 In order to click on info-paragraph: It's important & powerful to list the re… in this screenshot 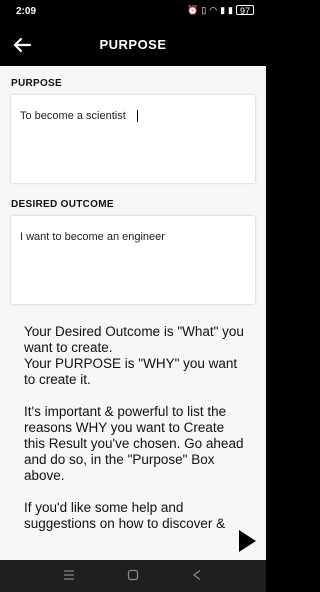, I will do `click(134, 443)`.